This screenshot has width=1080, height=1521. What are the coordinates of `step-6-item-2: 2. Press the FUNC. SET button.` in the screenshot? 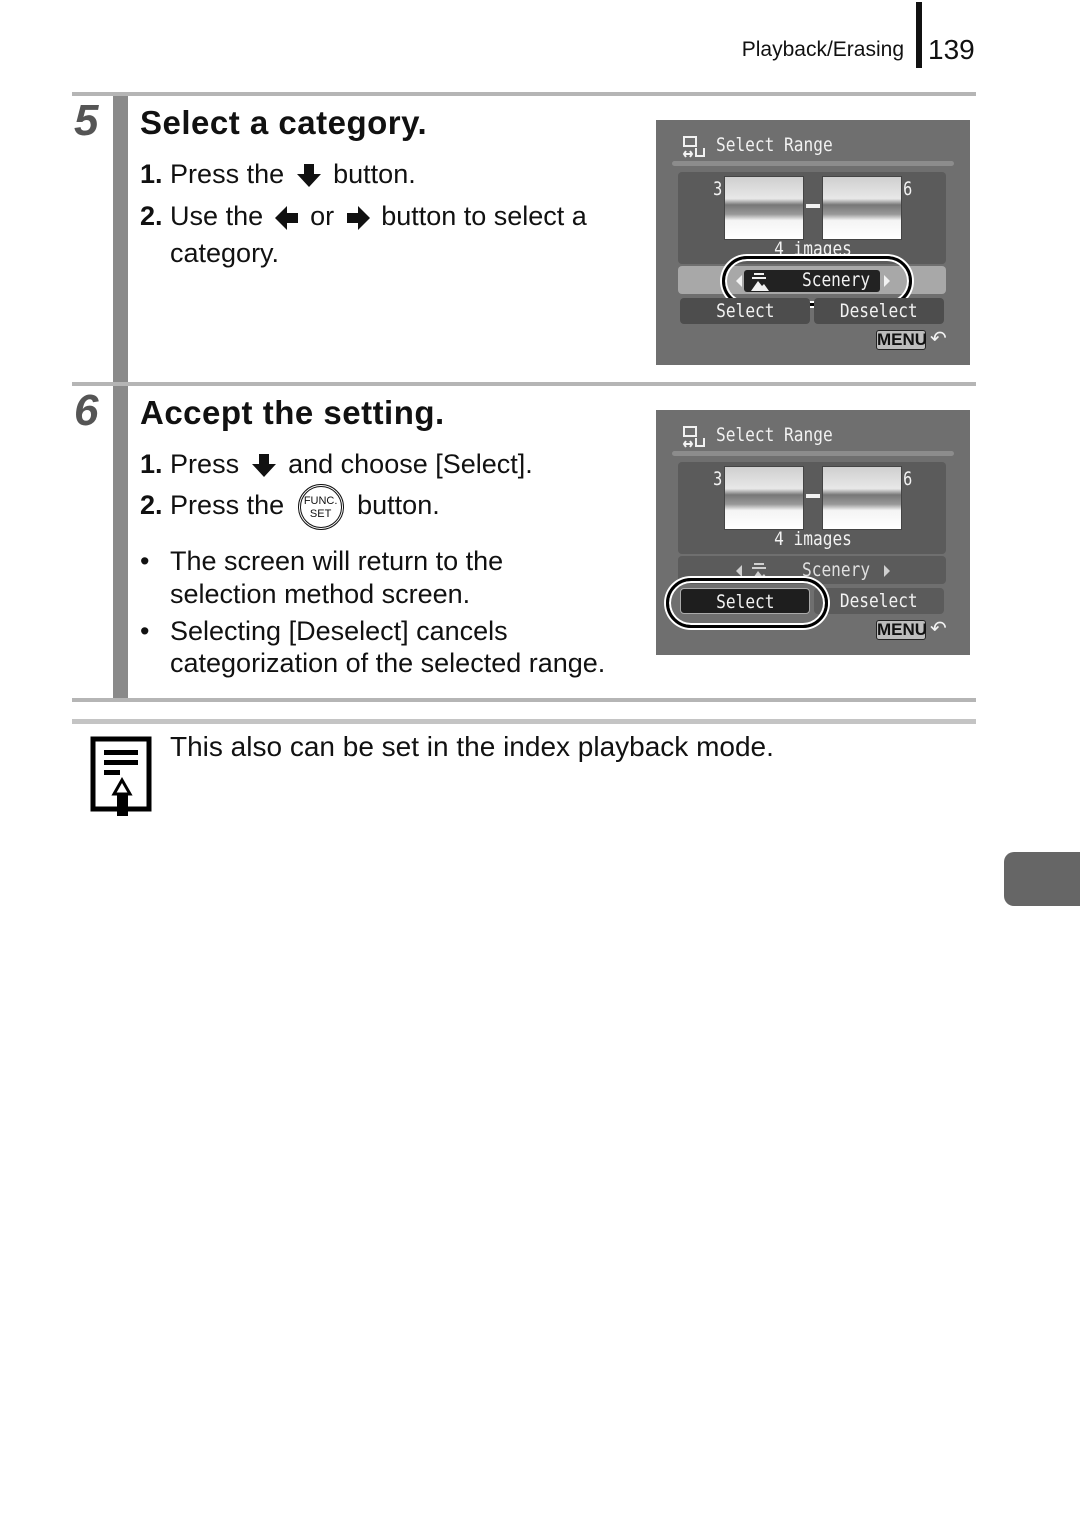 It's located at (290, 507).